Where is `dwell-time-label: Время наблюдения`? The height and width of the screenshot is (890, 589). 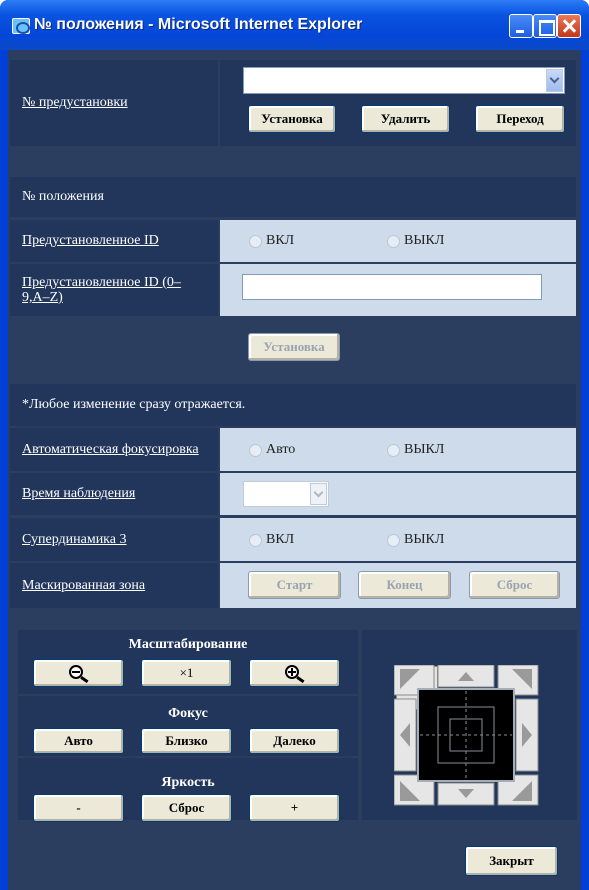 dwell-time-label: Время наблюдения is located at coordinates (114, 494).